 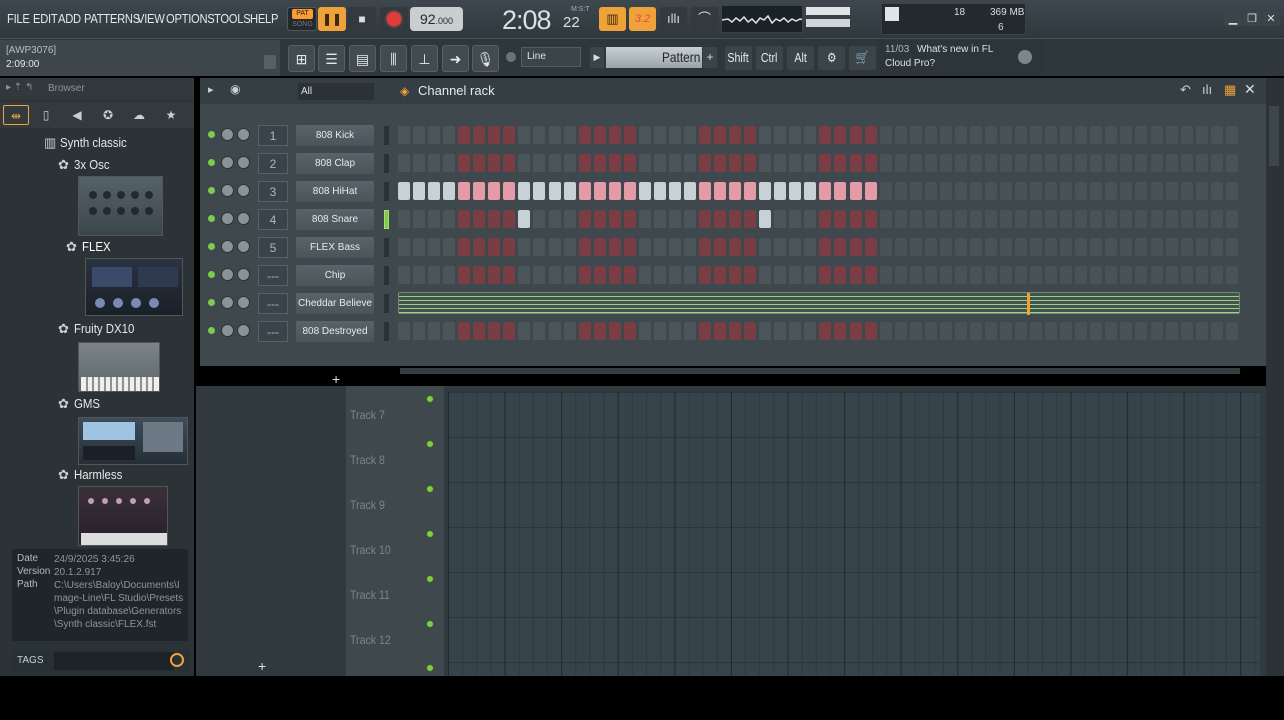 What do you see at coordinates (819, 303) in the screenshot?
I see `piano-roll-preview` at bounding box center [819, 303].